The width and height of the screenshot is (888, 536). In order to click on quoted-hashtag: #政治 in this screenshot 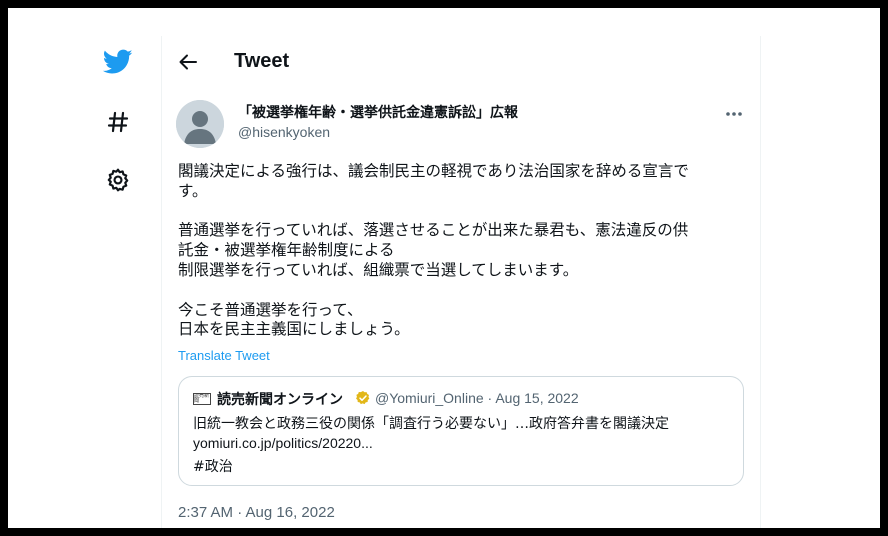, I will do `click(213, 467)`.